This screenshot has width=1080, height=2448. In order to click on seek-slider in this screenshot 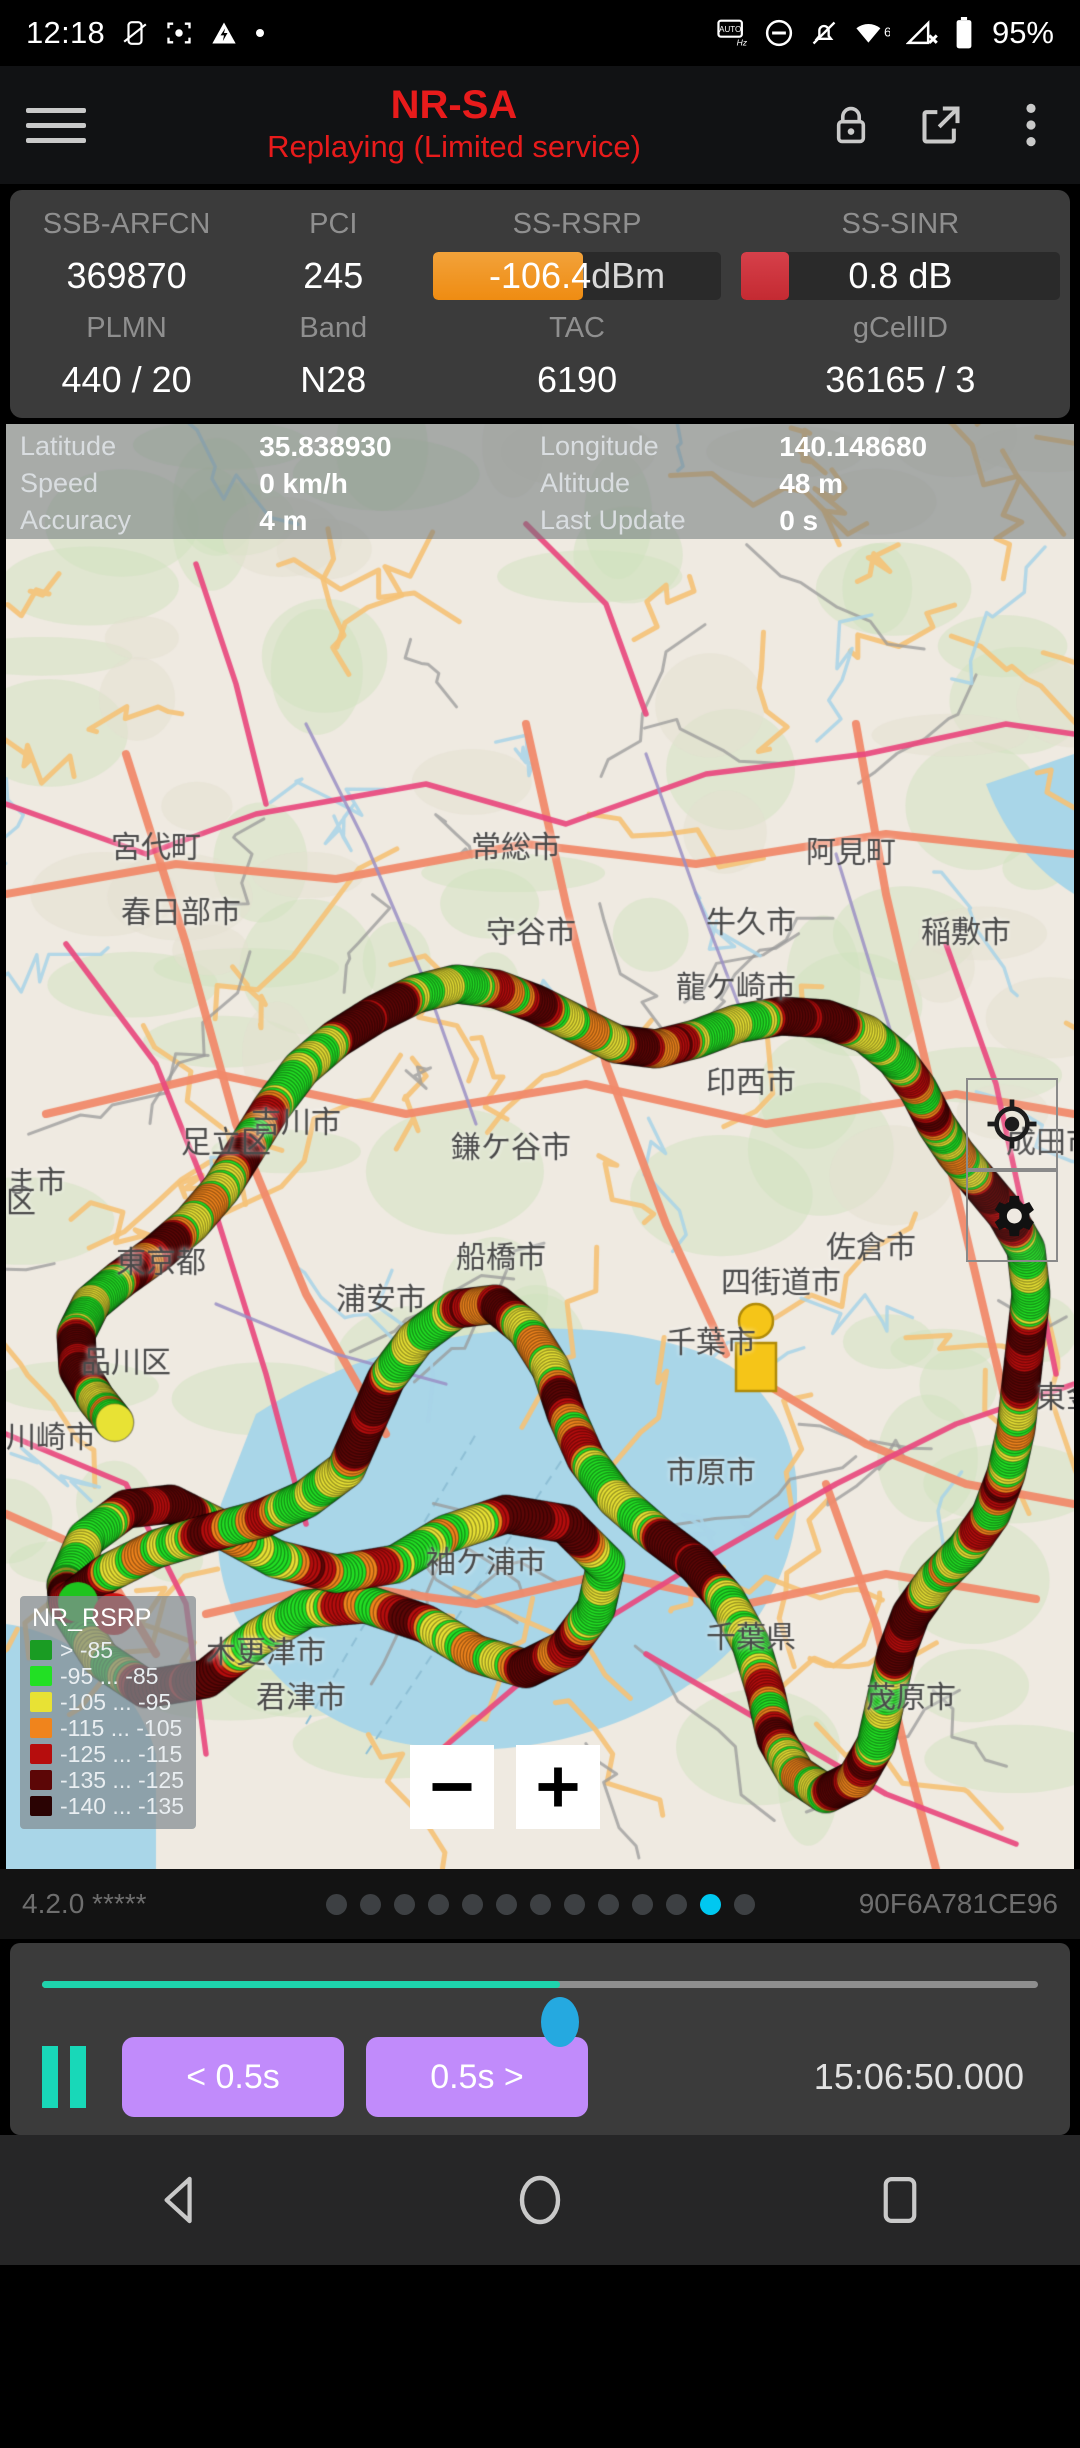, I will do `click(540, 2014)`.